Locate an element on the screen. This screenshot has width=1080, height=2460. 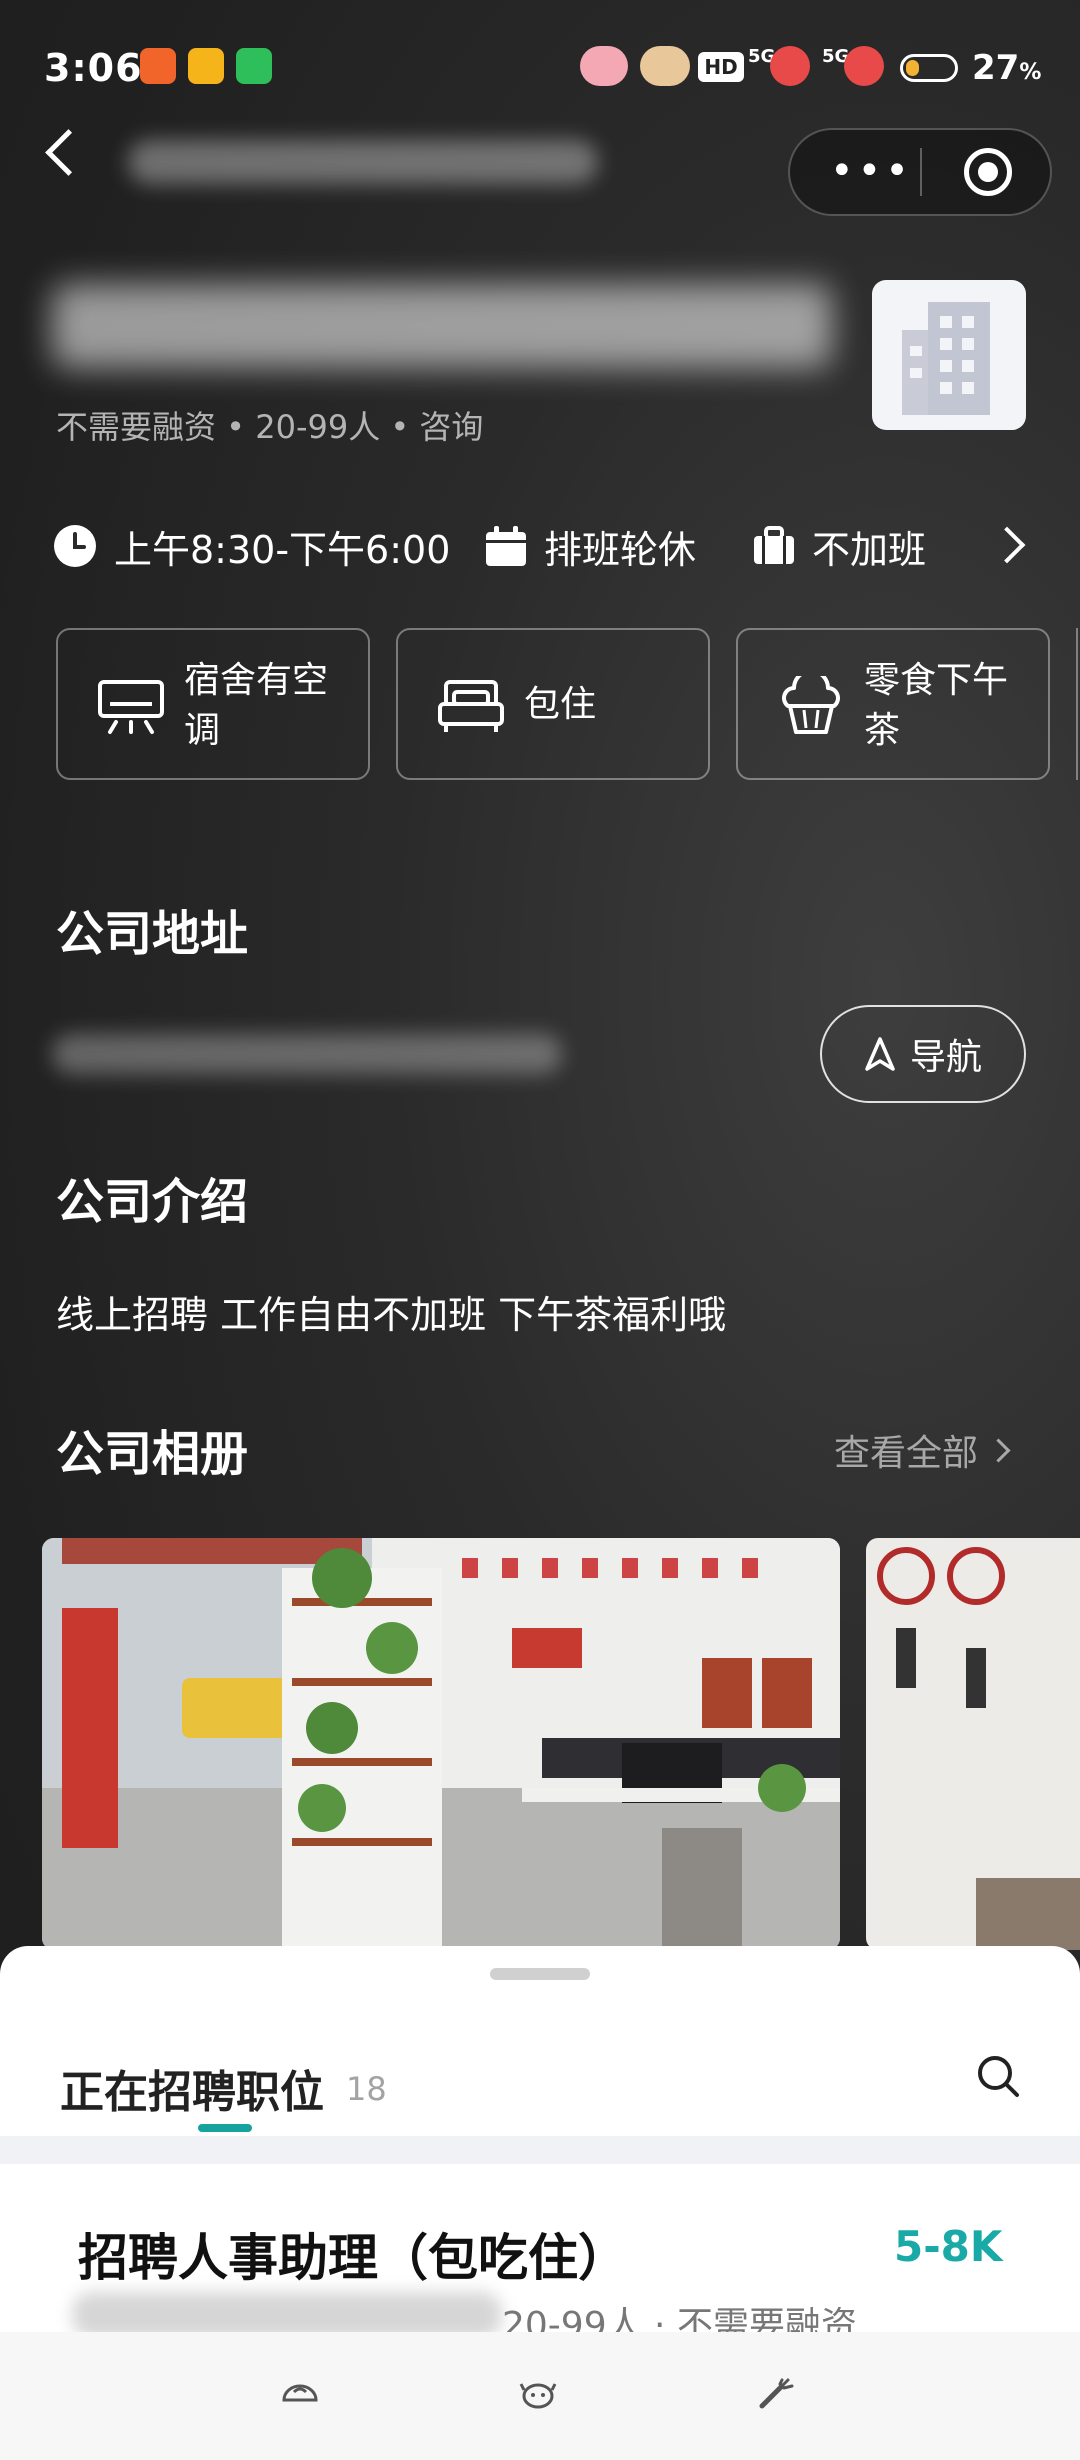
wall-photo-illustration is located at coordinates (973, 1744).